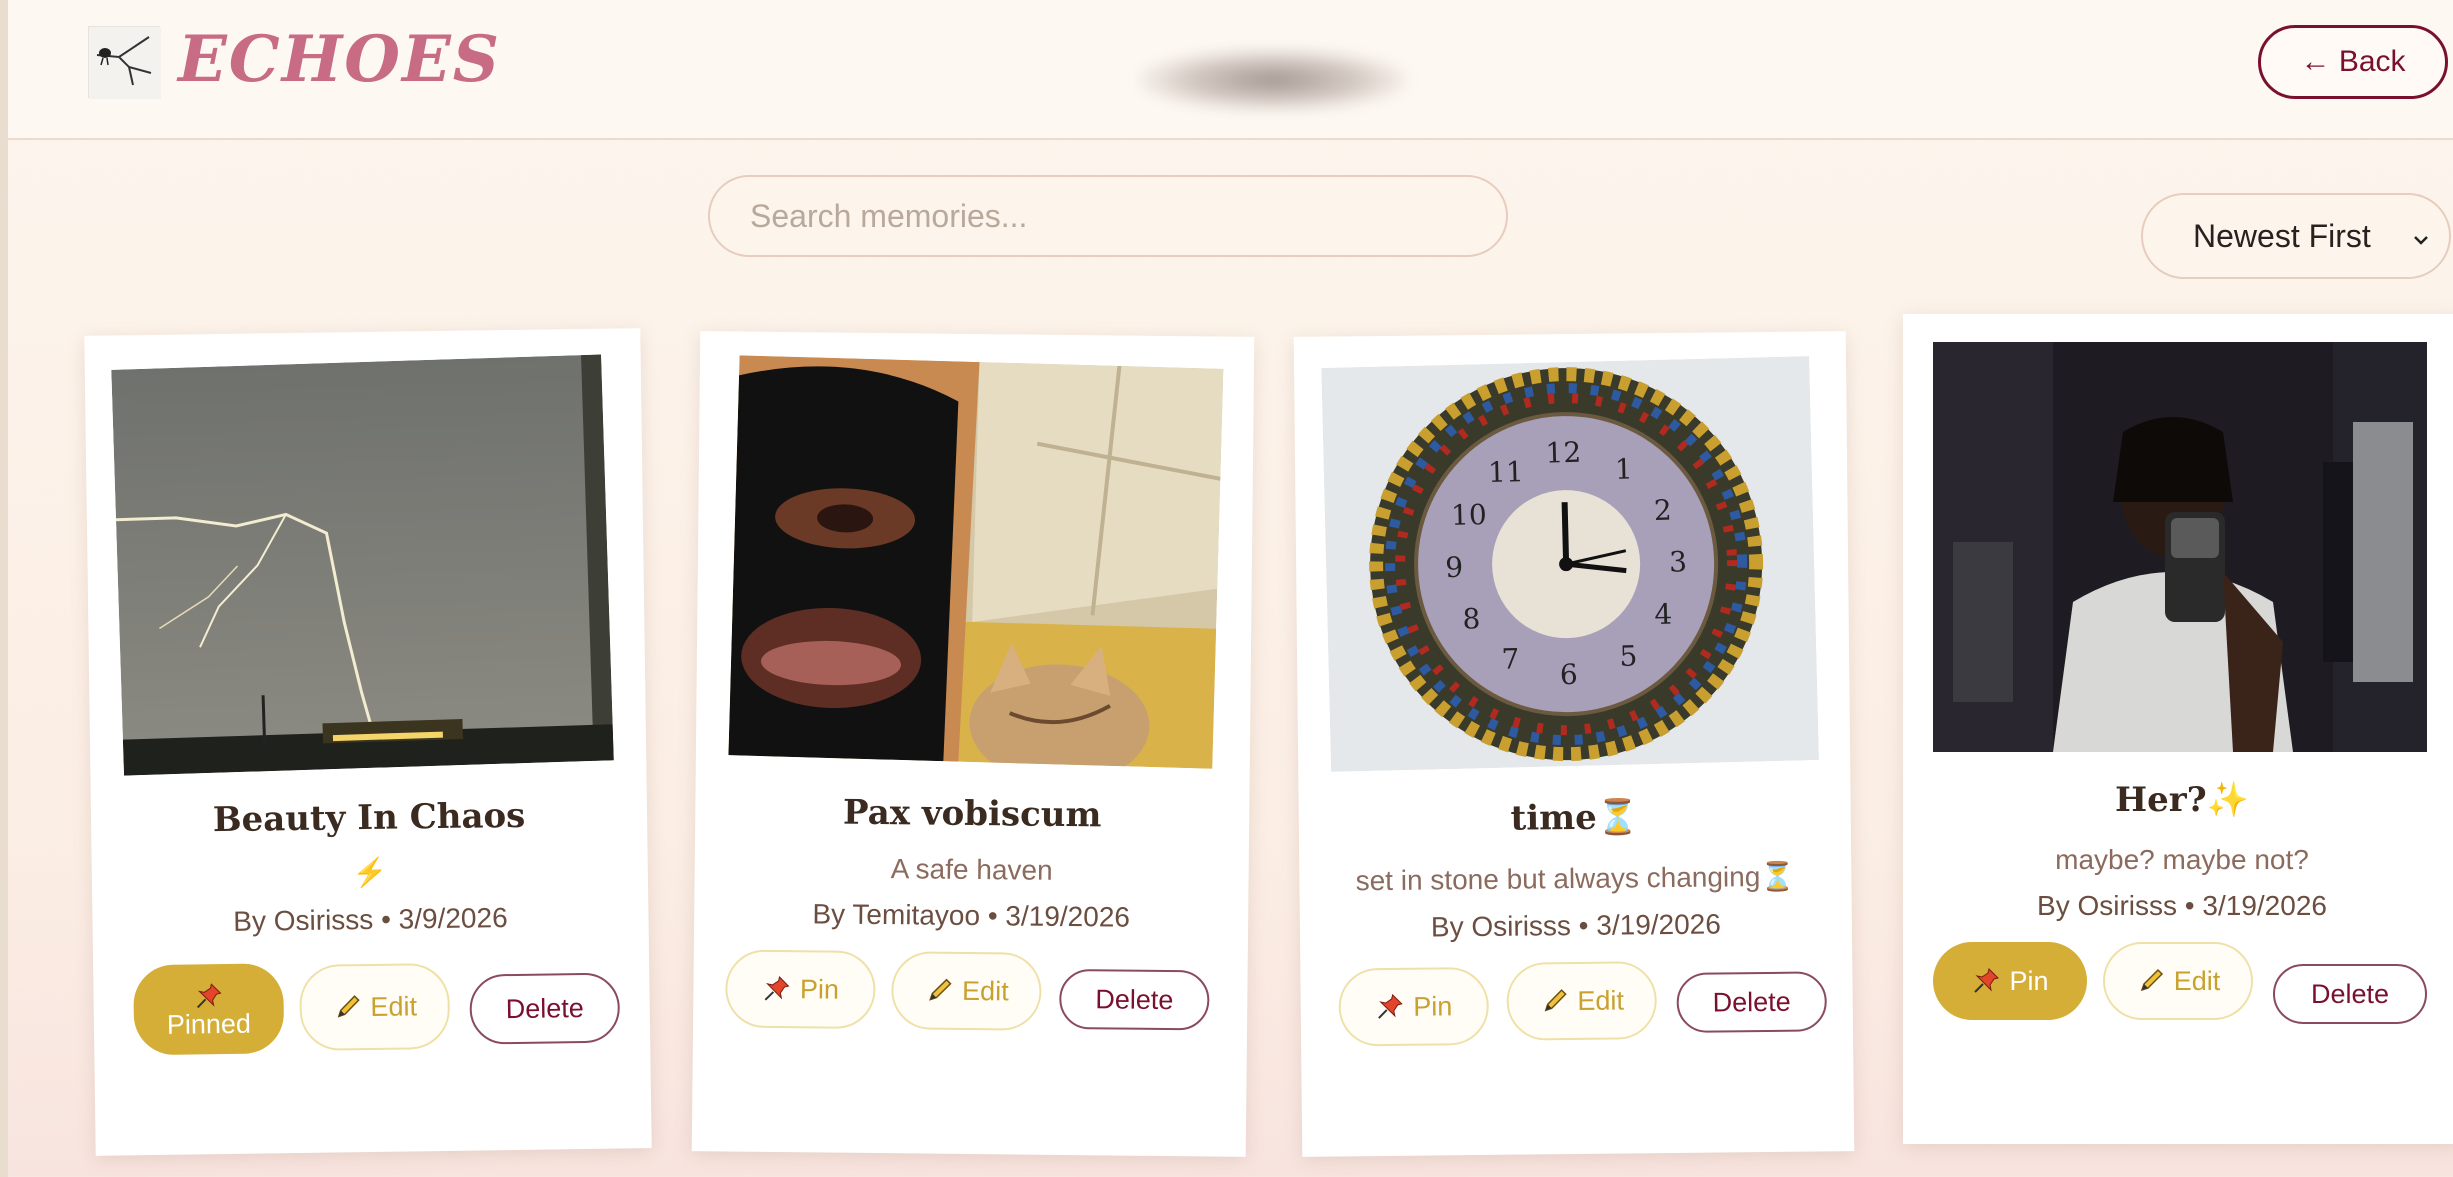 The width and height of the screenshot is (2453, 1177). I want to click on svg-text: 10, so click(1469, 515).